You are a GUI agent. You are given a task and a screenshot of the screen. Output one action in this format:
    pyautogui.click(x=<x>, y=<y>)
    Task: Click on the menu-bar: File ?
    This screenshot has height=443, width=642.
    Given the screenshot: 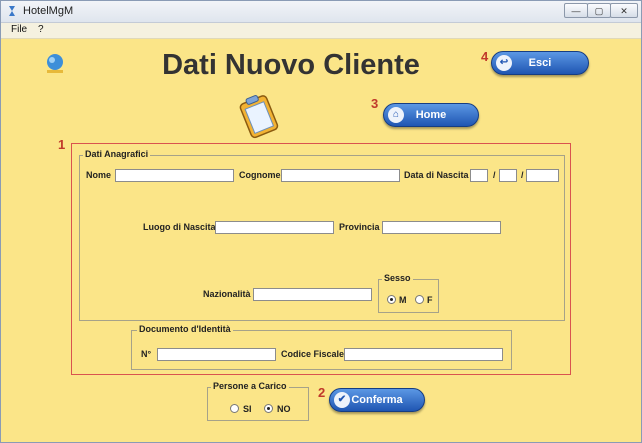 What is the action you would take?
    pyautogui.click(x=321, y=31)
    